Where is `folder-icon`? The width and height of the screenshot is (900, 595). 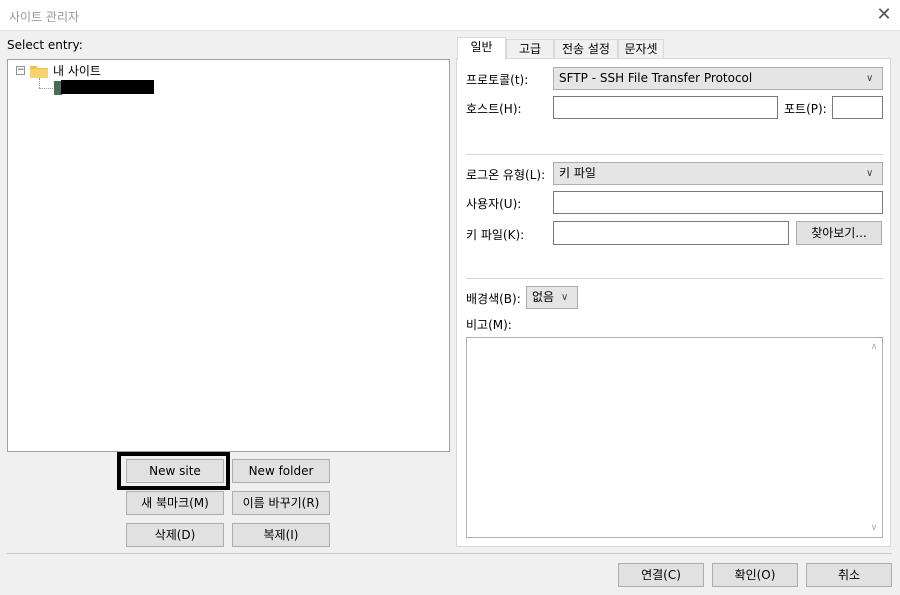
folder-icon is located at coordinates (39, 72).